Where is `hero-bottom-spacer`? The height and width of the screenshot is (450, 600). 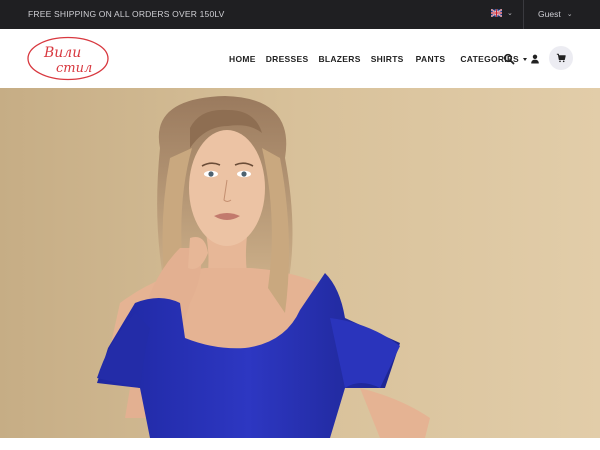 hero-bottom-spacer is located at coordinates (300, 444).